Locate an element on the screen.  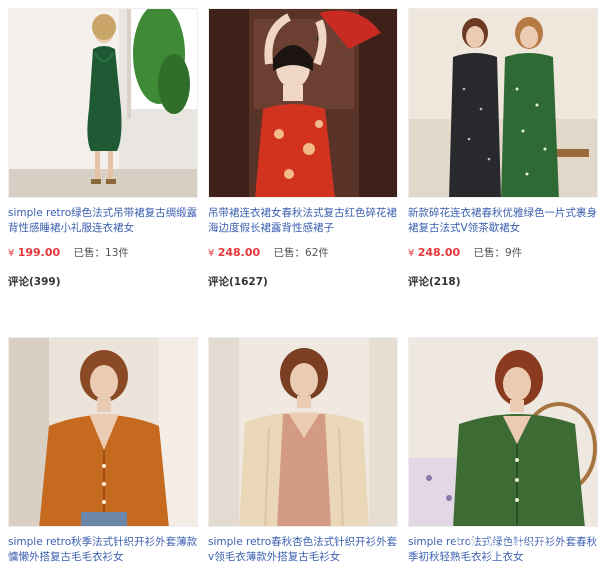
price-row: ¥ 248.00 已售：62件 is located at coordinates (303, 253).